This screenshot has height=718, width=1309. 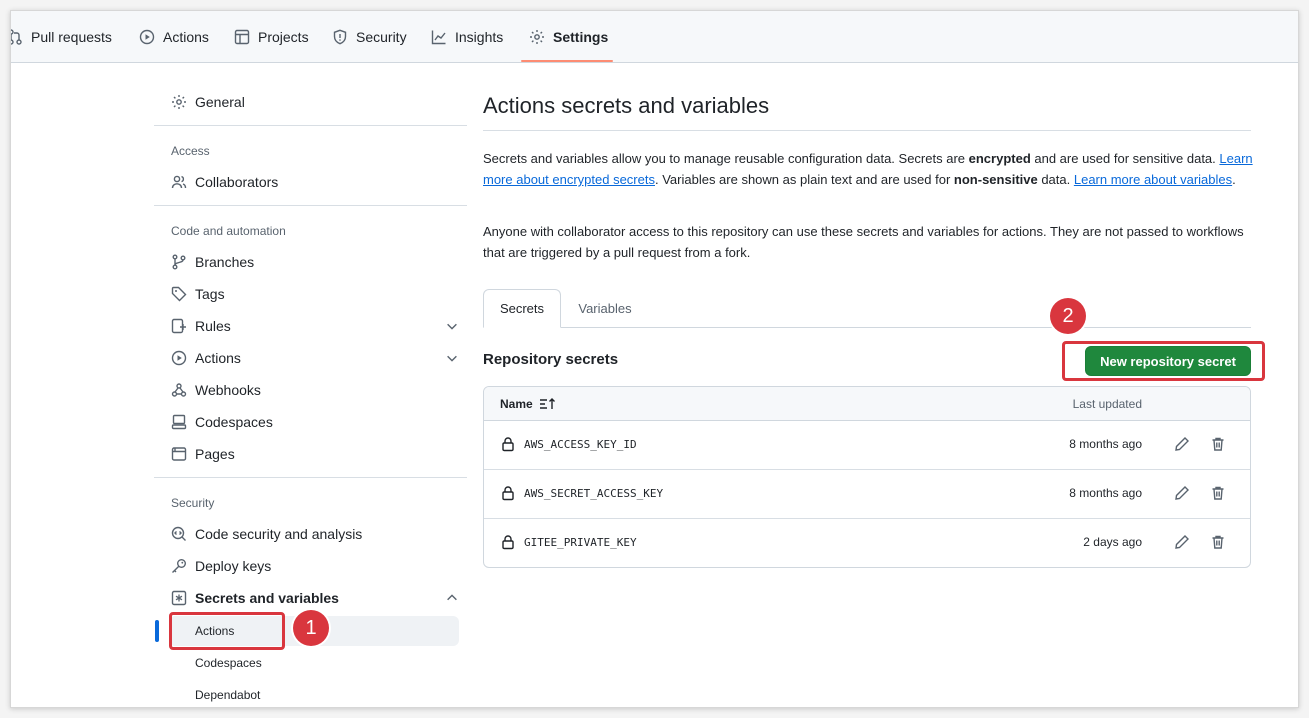 What do you see at coordinates (1112, 542) in the screenshot?
I see `secret-updated: 2 days ago` at bounding box center [1112, 542].